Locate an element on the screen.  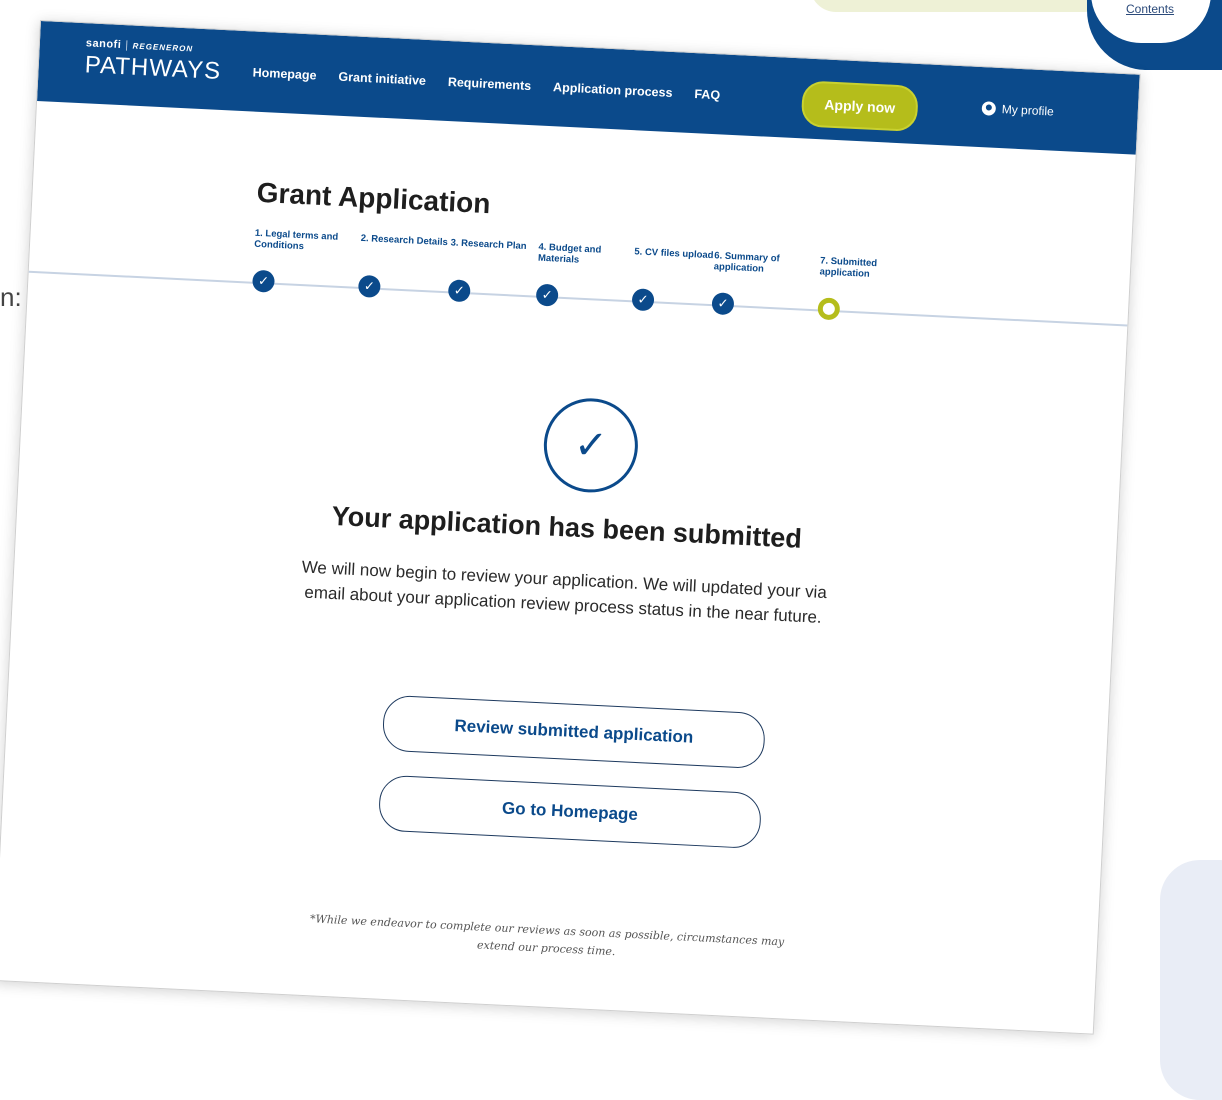
page-title: Grant Application is located at coordinates (374, 198).